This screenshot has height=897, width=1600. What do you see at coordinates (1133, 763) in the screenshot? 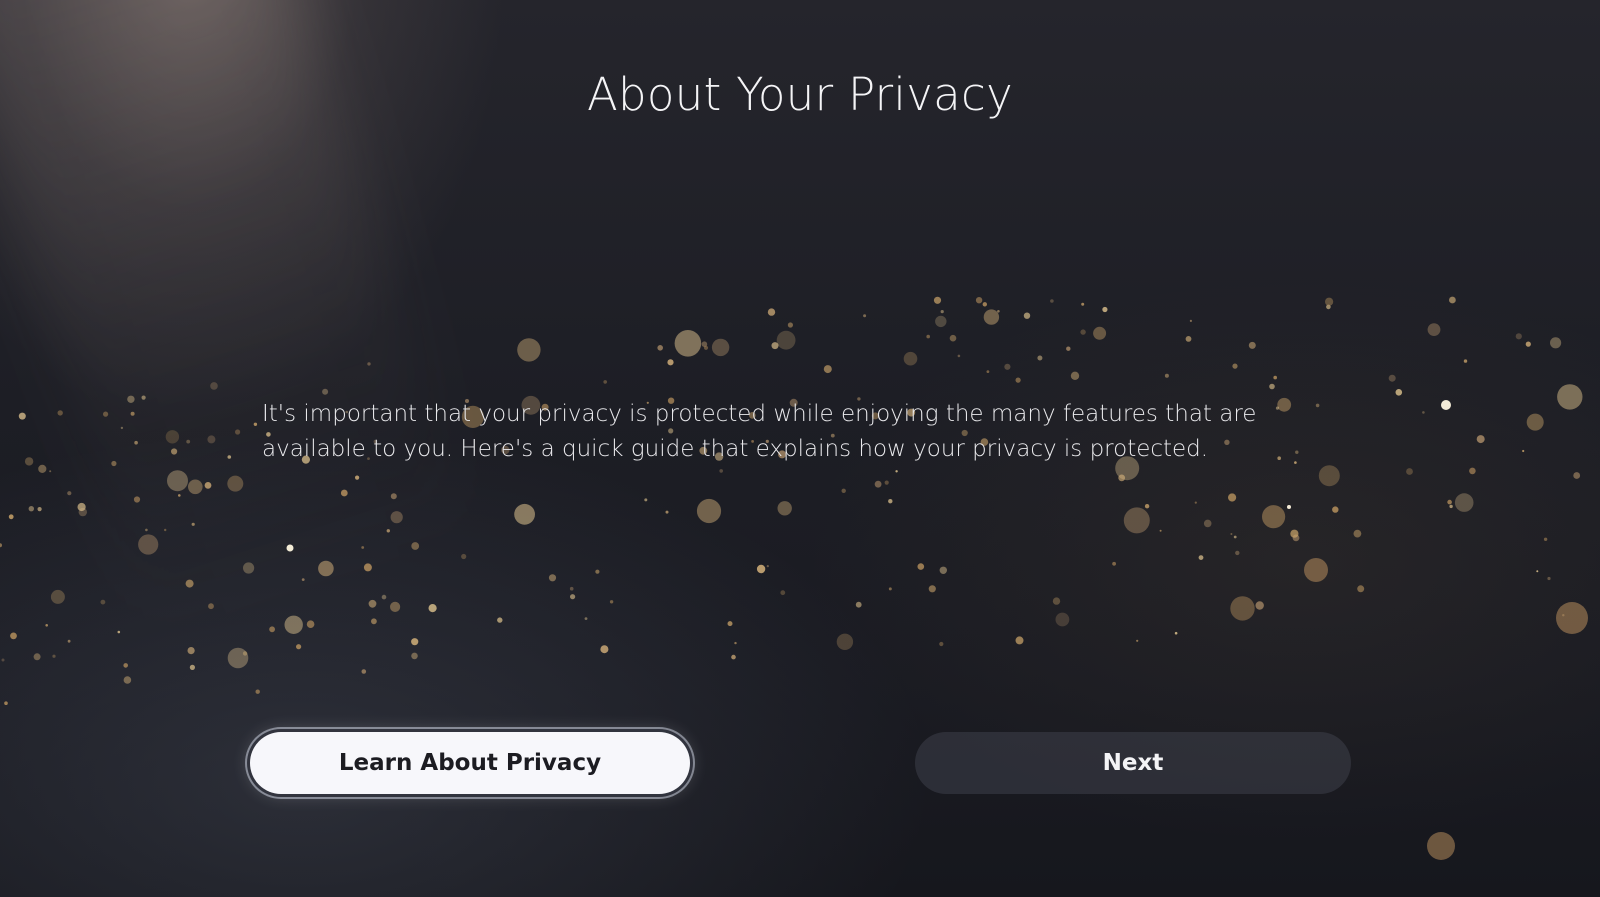
I see `next-button: Next` at bounding box center [1133, 763].